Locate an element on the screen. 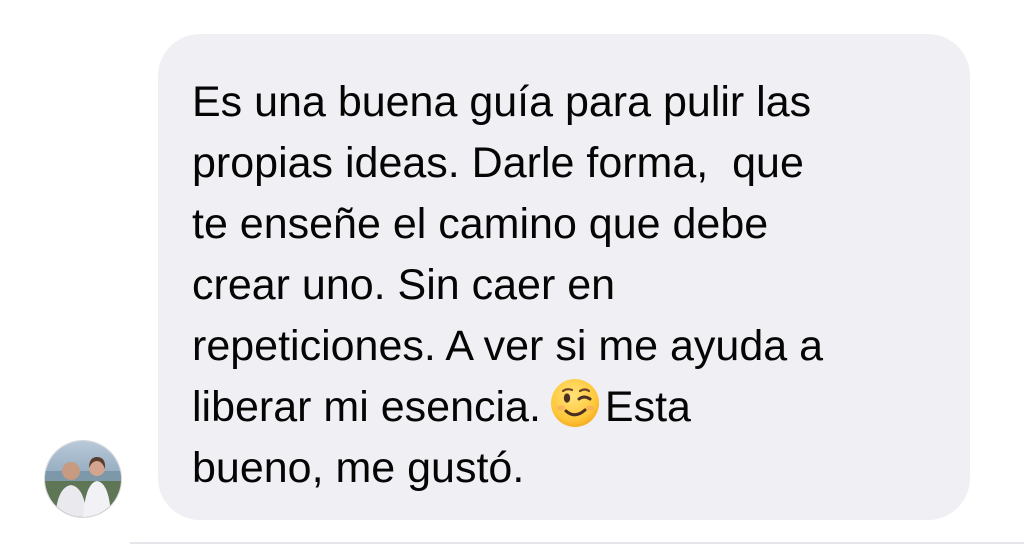  profile-photo-icon is located at coordinates (83, 479).